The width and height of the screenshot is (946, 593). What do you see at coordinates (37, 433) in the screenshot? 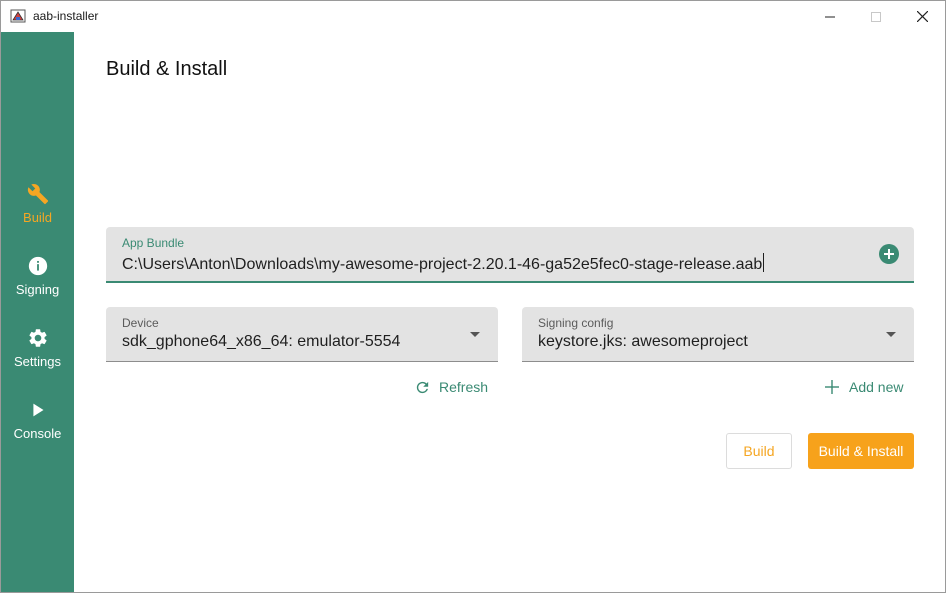
I see `sidebar-item-label: Console` at bounding box center [37, 433].